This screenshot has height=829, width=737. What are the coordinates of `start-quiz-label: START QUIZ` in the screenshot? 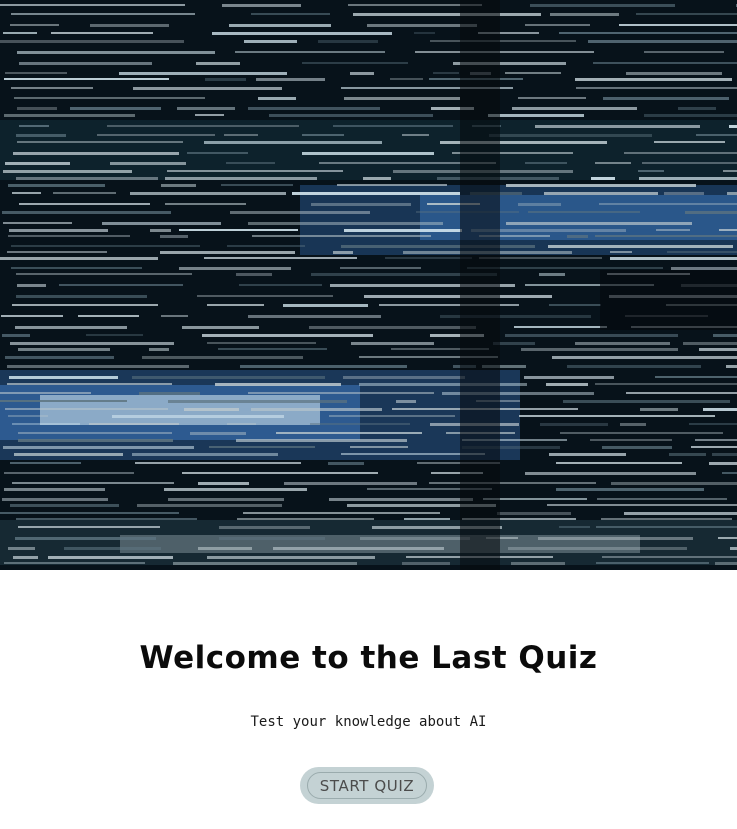 It's located at (367, 785).